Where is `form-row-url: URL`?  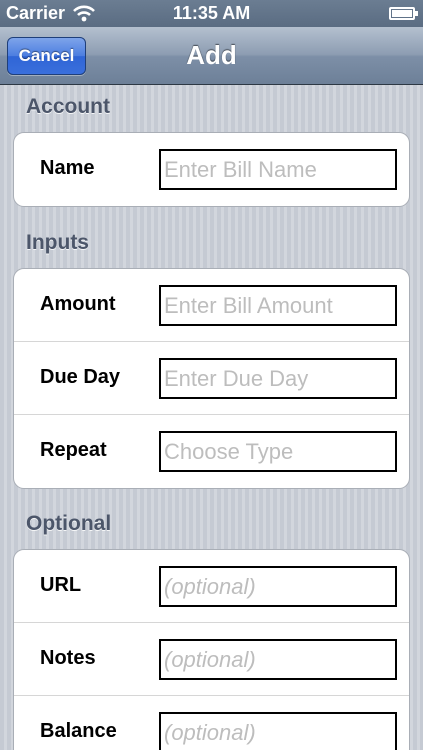 form-row-url: URL is located at coordinates (211, 586).